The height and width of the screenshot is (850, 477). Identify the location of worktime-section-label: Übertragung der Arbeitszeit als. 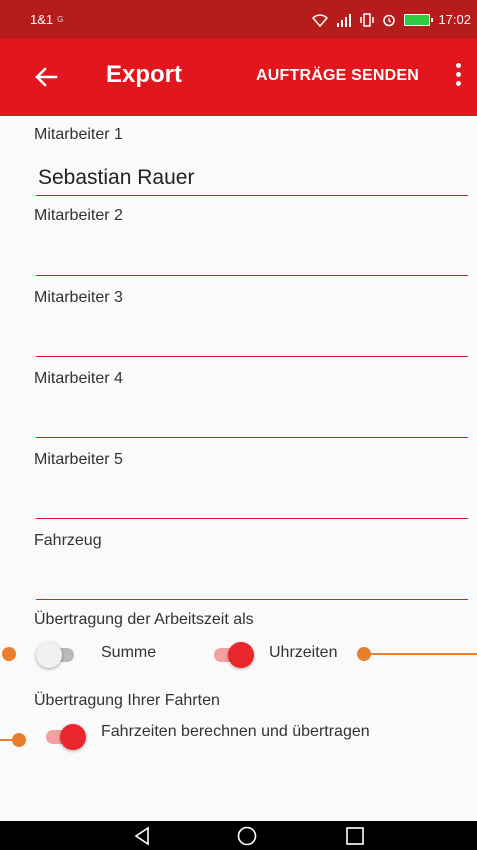
(144, 619).